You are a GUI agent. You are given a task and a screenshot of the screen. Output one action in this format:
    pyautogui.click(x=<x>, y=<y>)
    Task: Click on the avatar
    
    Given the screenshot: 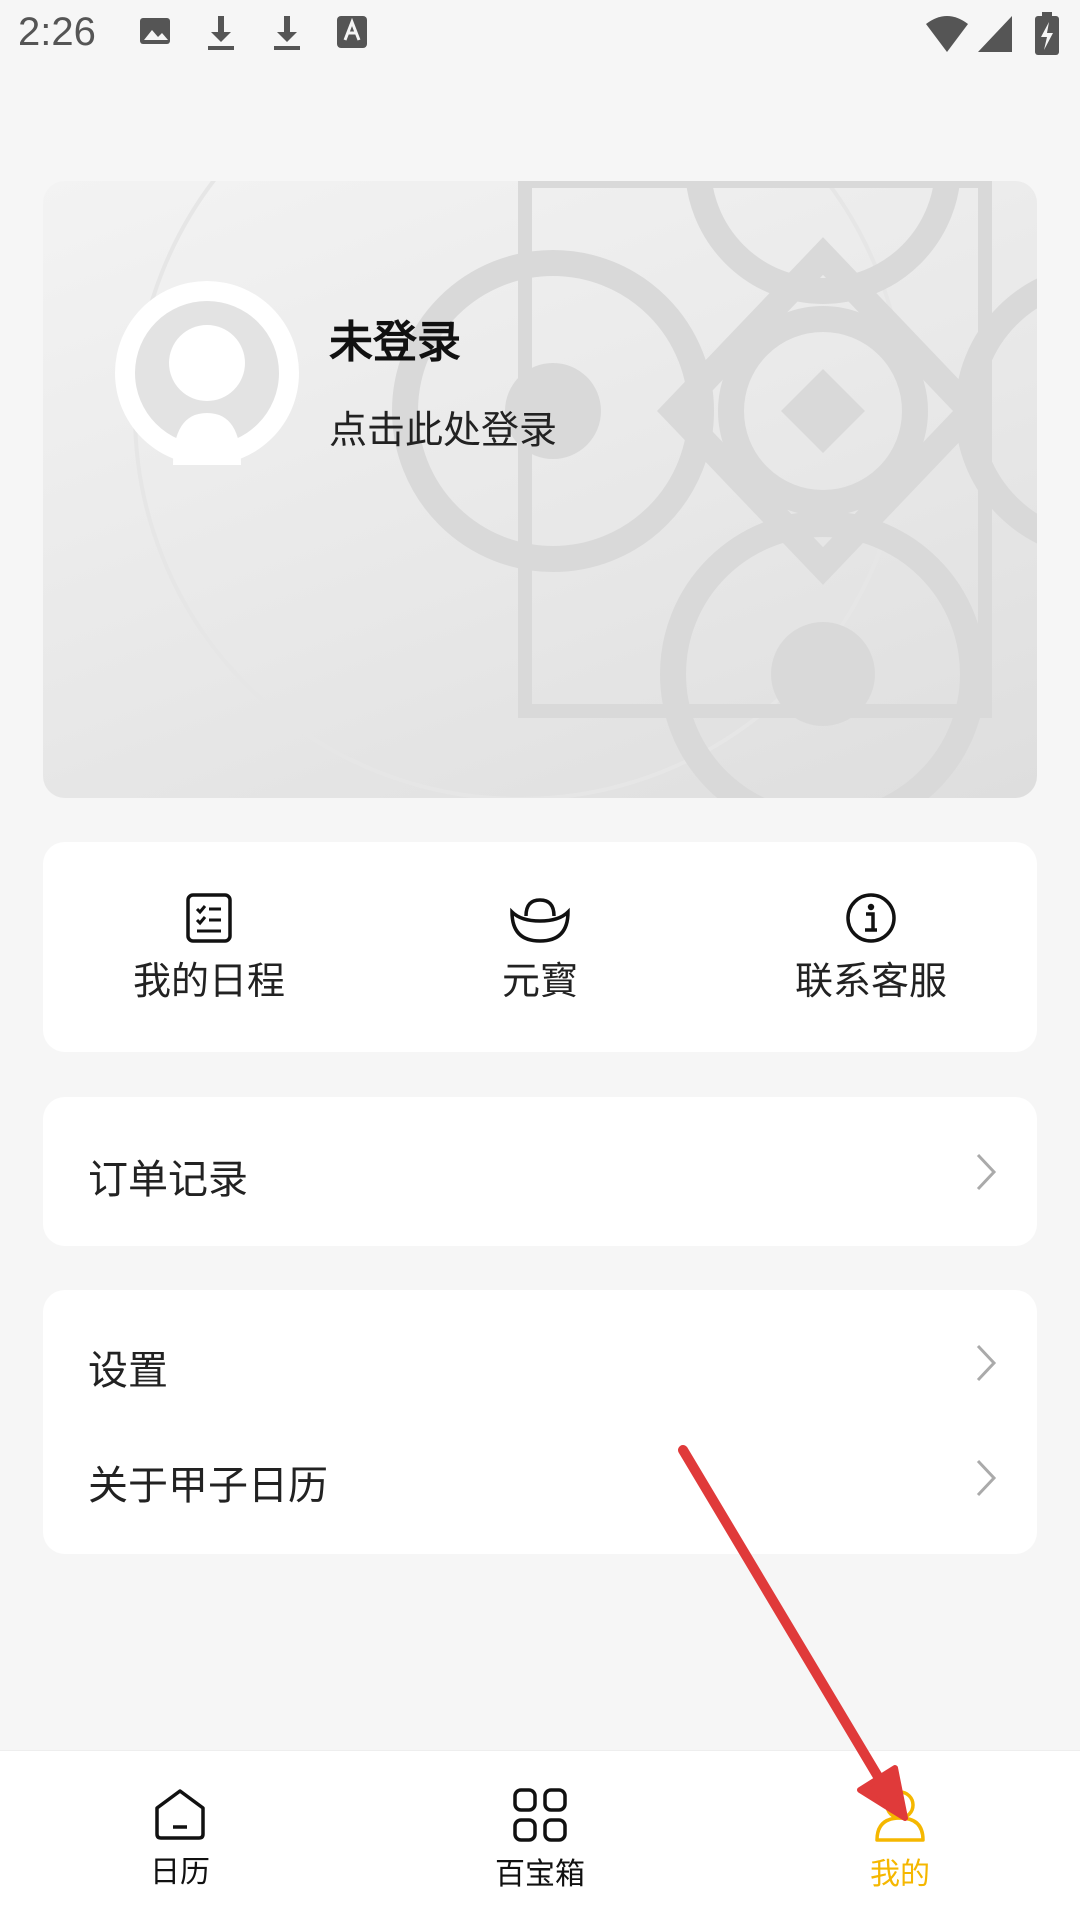 What is the action you would take?
    pyautogui.click(x=207, y=373)
    